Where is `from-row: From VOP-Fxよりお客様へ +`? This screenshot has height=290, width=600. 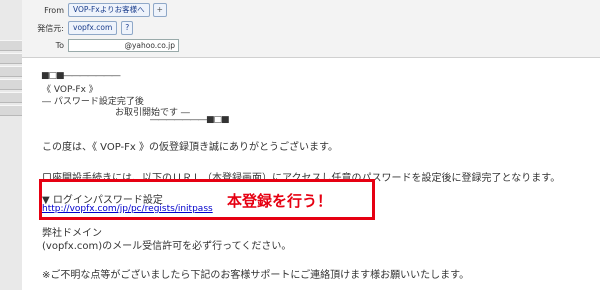
from-row: From VOP-Fxよりお客様へ + is located at coordinates (94, 10).